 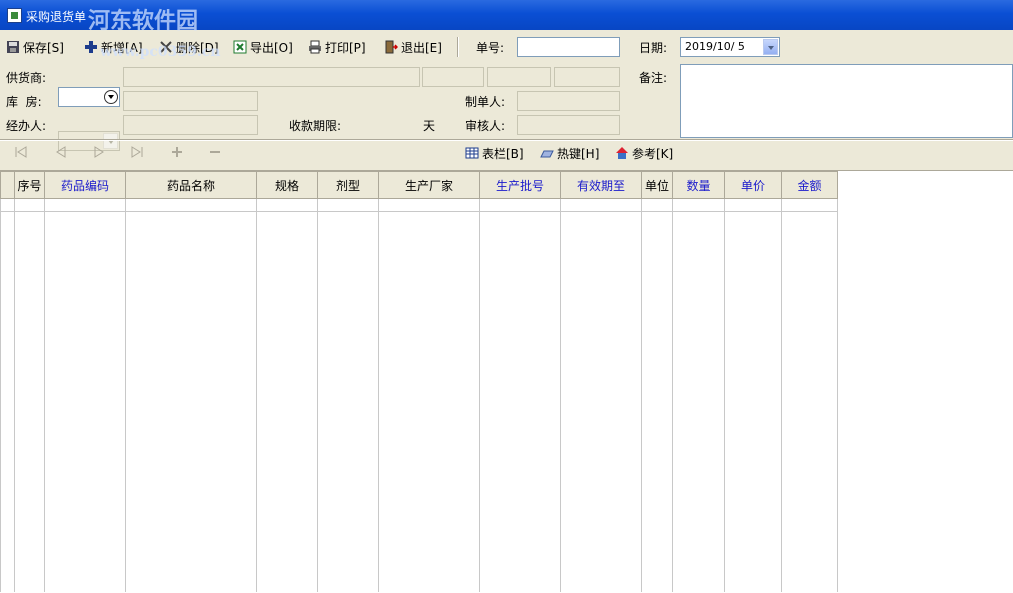 I want to click on table-row, so click(x=419, y=205).